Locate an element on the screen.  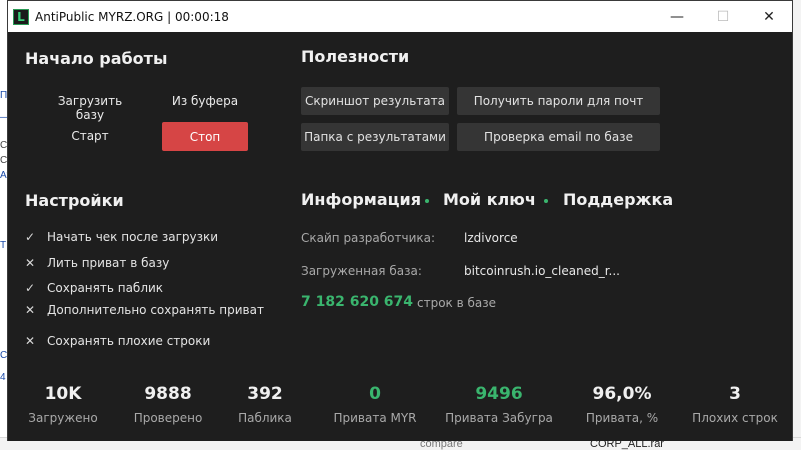
stat-private-abroad: 9496 Привата Забугра is located at coordinates (499, 404).